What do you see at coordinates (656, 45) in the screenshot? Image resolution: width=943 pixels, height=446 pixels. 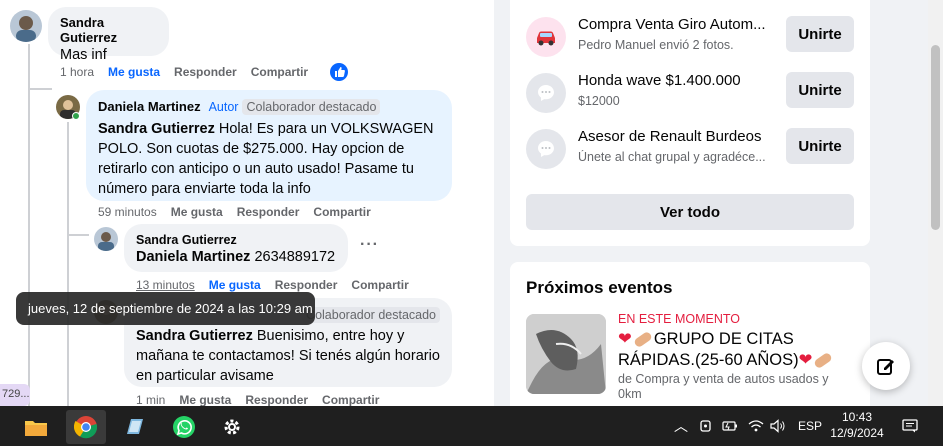 I see `group-subtitle: Pedro Manuel envió 2 fotos.` at bounding box center [656, 45].